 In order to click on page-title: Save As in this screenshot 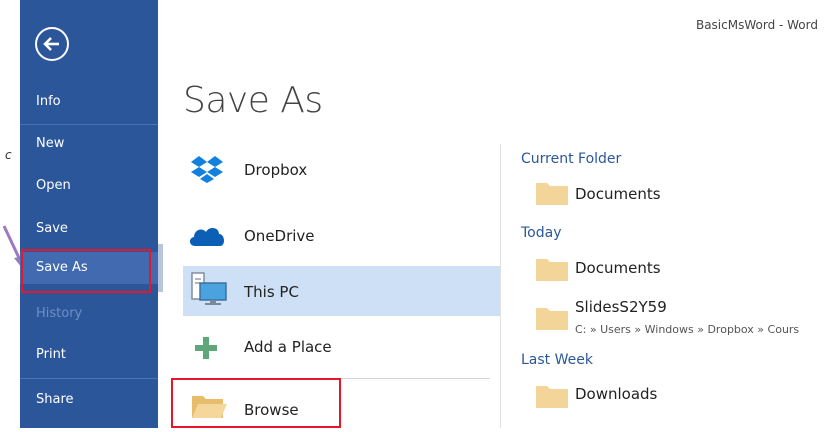, I will do `click(253, 100)`.